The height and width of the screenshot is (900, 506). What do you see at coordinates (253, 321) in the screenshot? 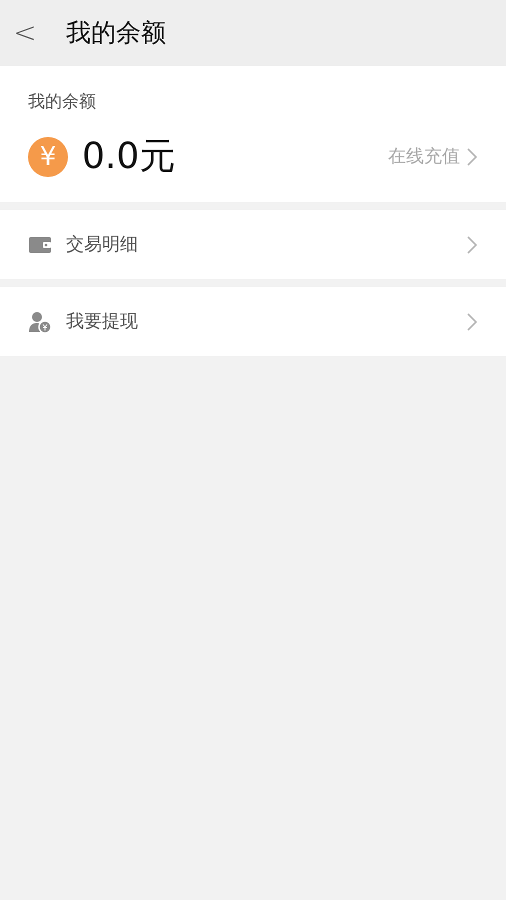
I see `menu-row: 我要提现` at bounding box center [253, 321].